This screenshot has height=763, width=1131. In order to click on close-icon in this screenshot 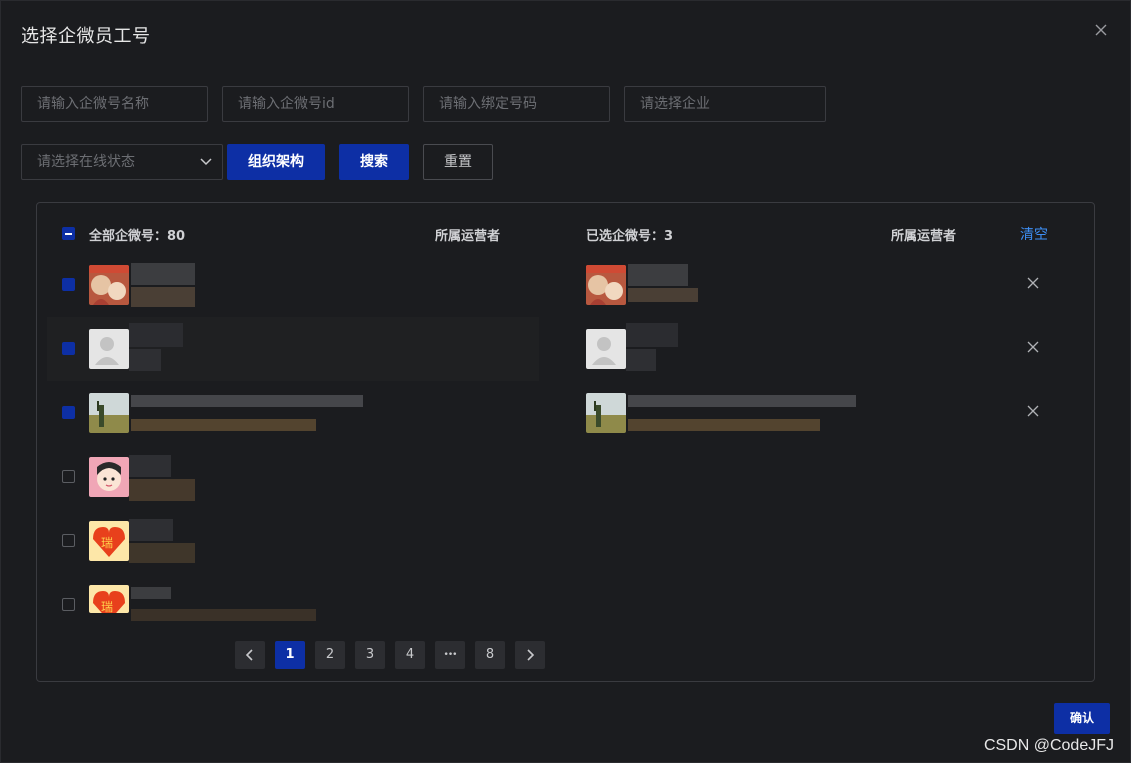, I will do `click(1101, 30)`.